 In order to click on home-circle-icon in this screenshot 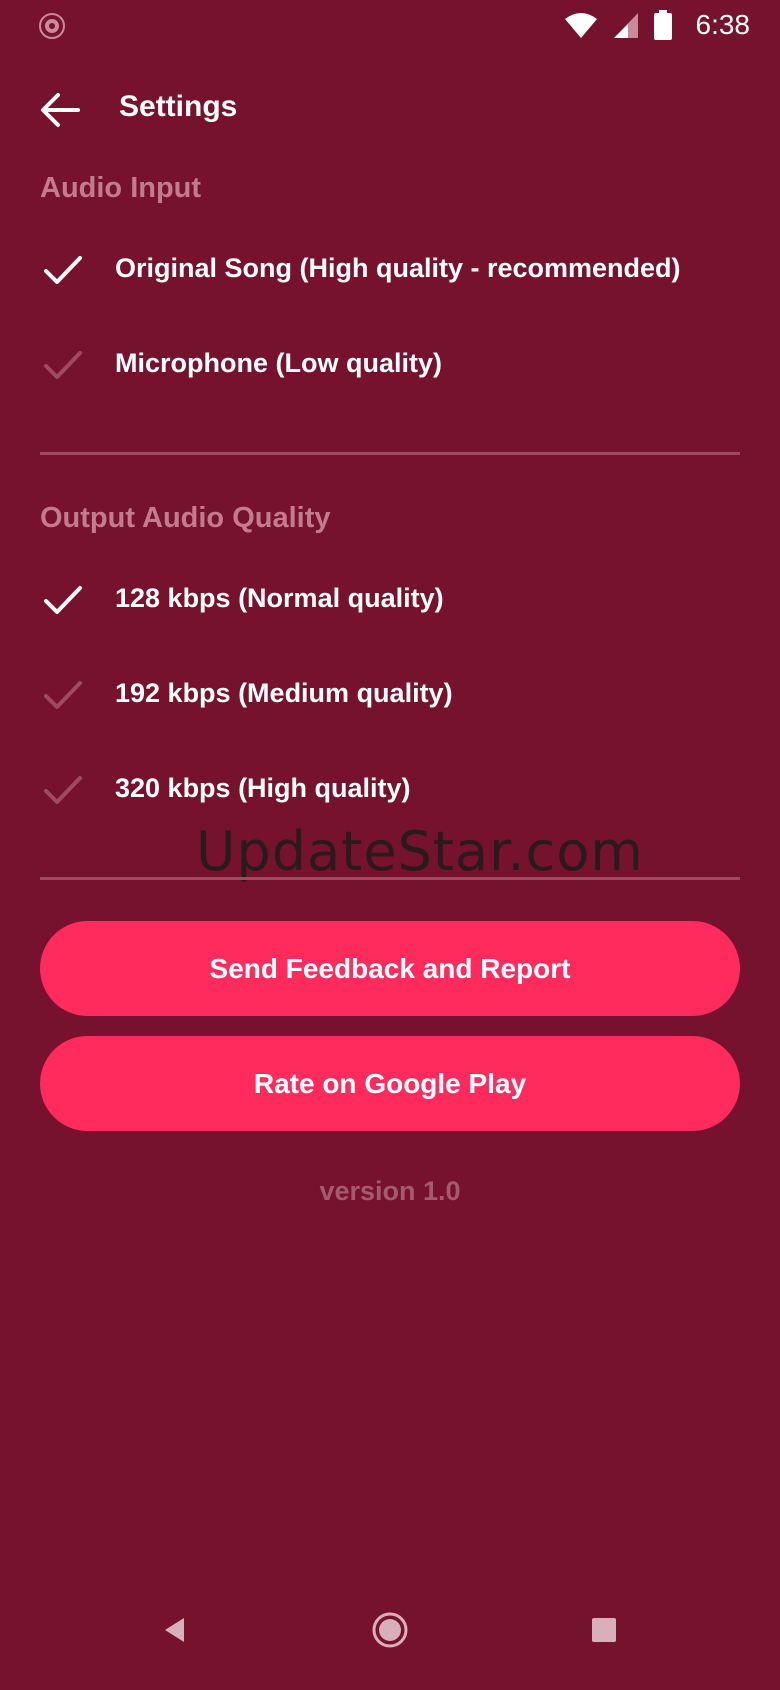, I will do `click(390, 1630)`.